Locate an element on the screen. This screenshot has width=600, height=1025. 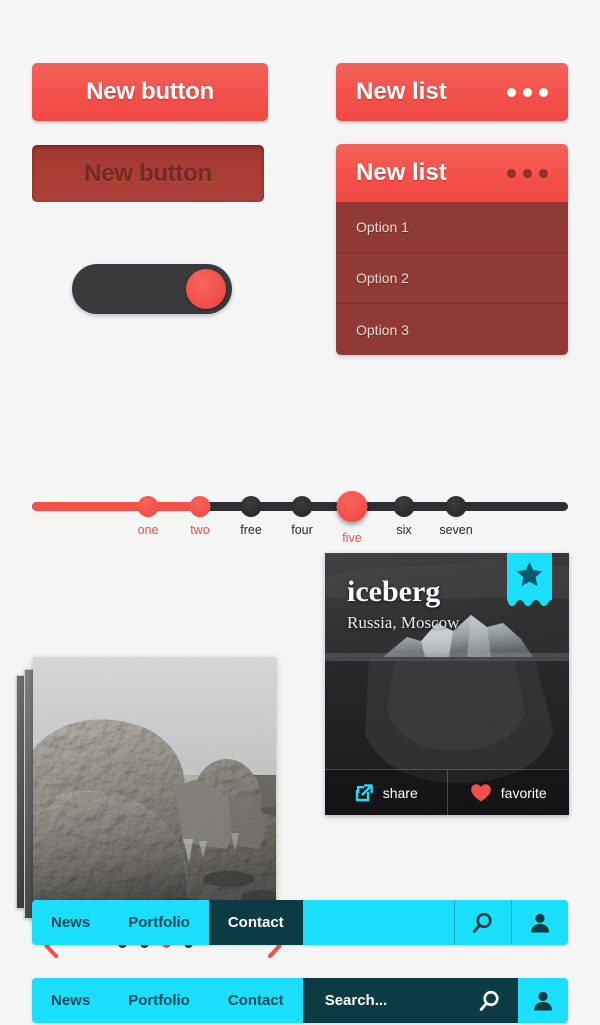
search-submit-button is located at coordinates (490, 1001).